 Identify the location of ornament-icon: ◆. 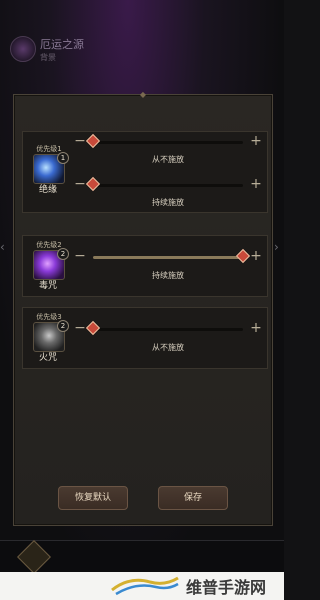
(143, 94).